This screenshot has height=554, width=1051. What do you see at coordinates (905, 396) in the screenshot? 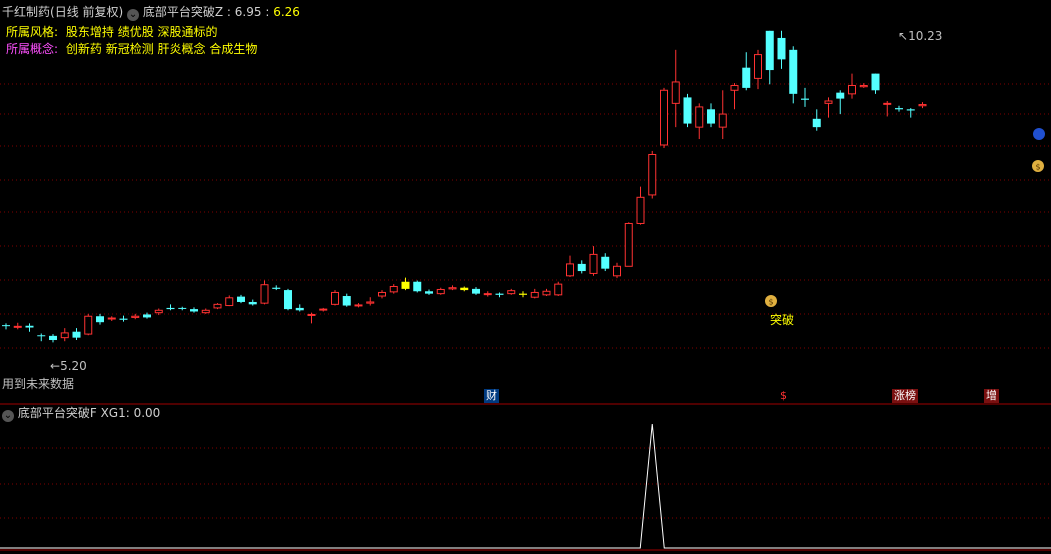
I see `gain-list-marker: 涨榜` at bounding box center [905, 396].